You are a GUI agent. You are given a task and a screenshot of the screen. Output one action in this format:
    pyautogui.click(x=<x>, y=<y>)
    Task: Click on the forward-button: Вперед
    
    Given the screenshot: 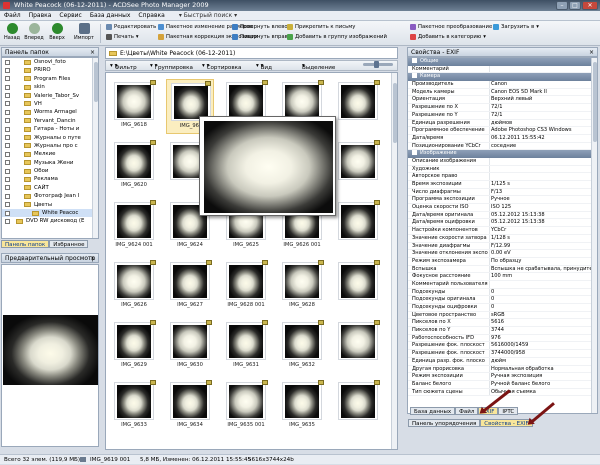 What is the action you would take?
    pyautogui.click(x=34, y=32)
    